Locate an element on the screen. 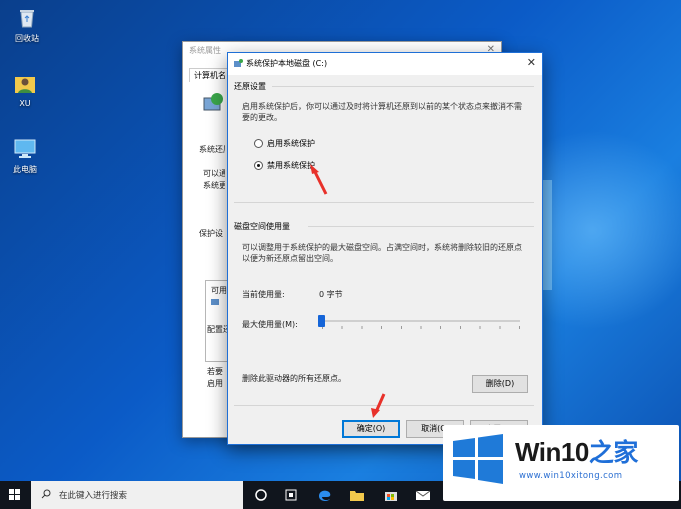  start-icon is located at coordinates (14, 494).